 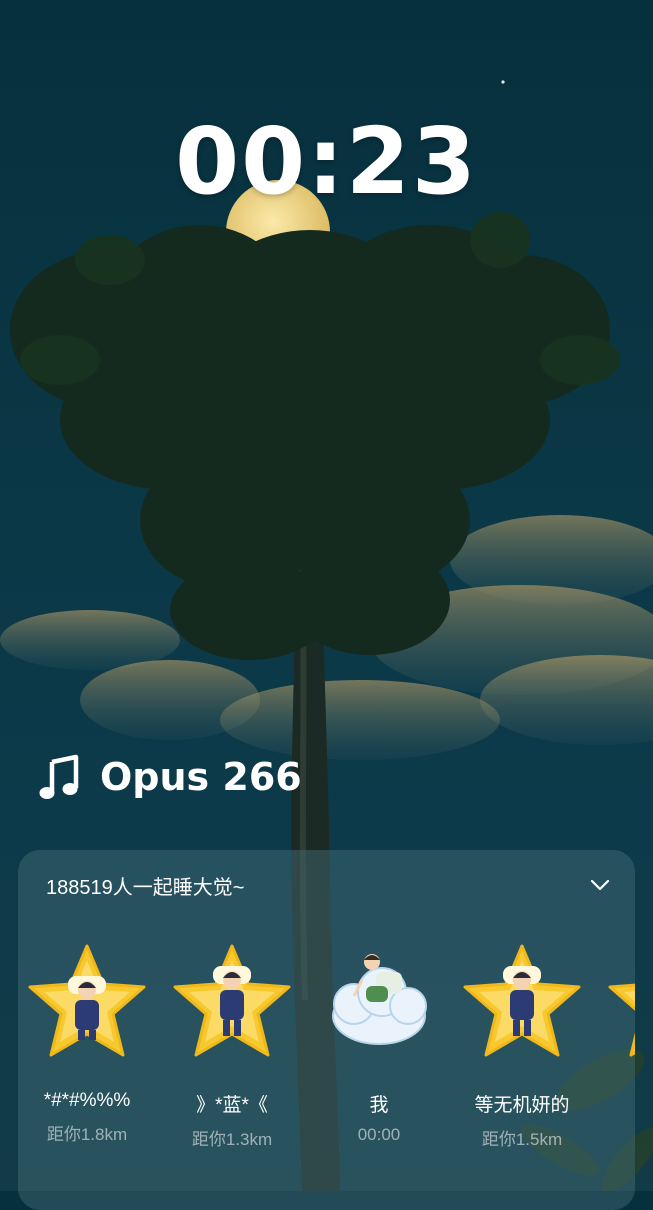 I want to click on user-item-self: 我 00:00, so click(x=379, y=1041).